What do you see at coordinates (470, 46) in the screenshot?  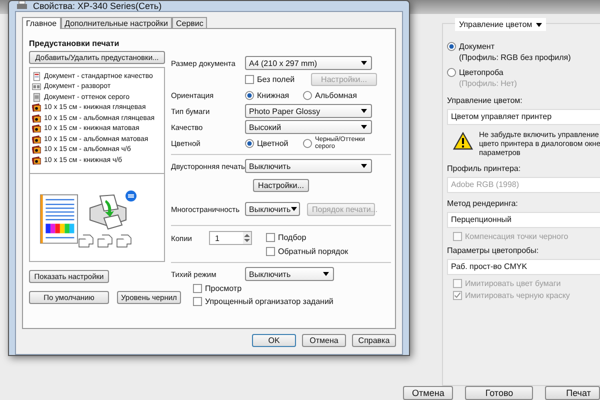 I see `radio-option: Документ` at bounding box center [470, 46].